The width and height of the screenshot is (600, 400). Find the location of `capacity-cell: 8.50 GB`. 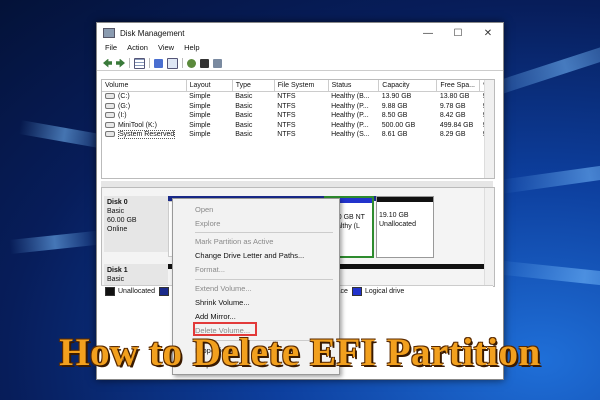

capacity-cell: 8.50 GB is located at coordinates (394, 116).